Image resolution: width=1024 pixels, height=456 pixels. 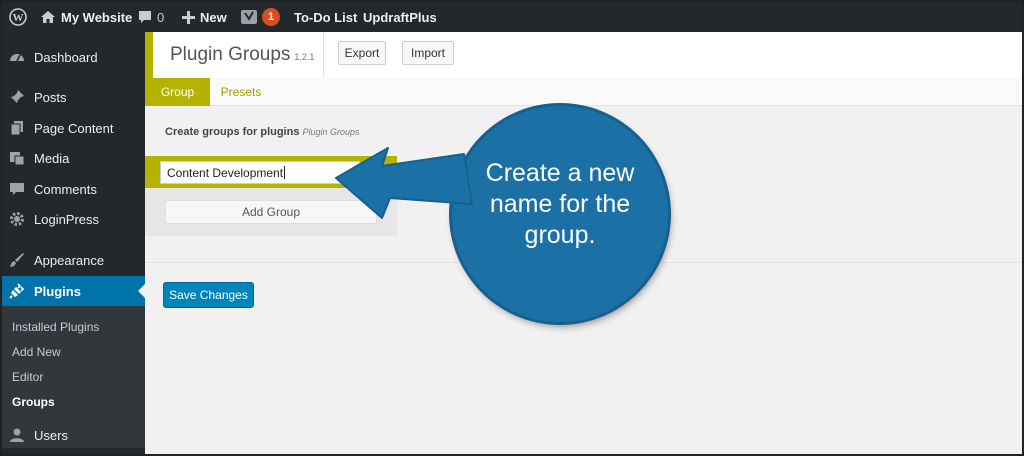 I want to click on new-content-link: New, so click(x=204, y=17).